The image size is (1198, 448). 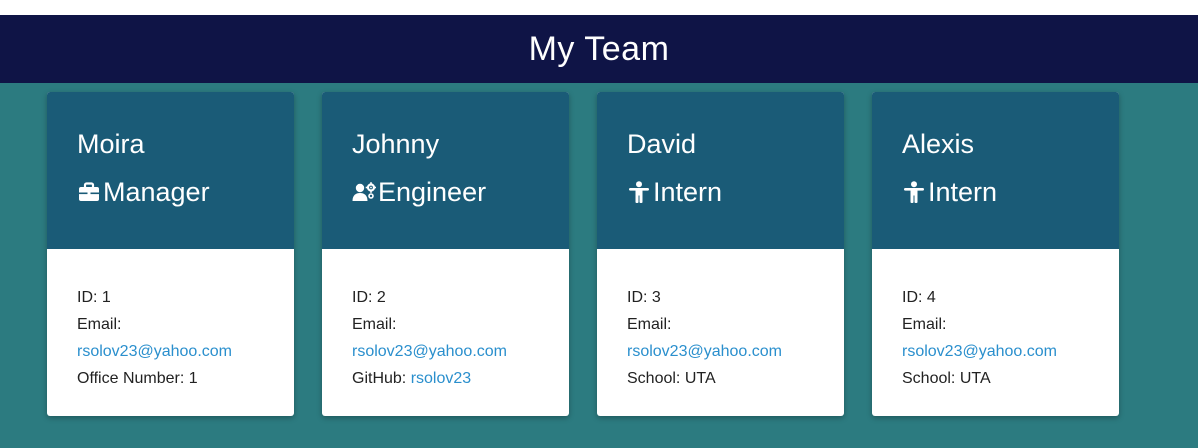 What do you see at coordinates (432, 192) in the screenshot?
I see `employee-role-label: Engineer` at bounding box center [432, 192].